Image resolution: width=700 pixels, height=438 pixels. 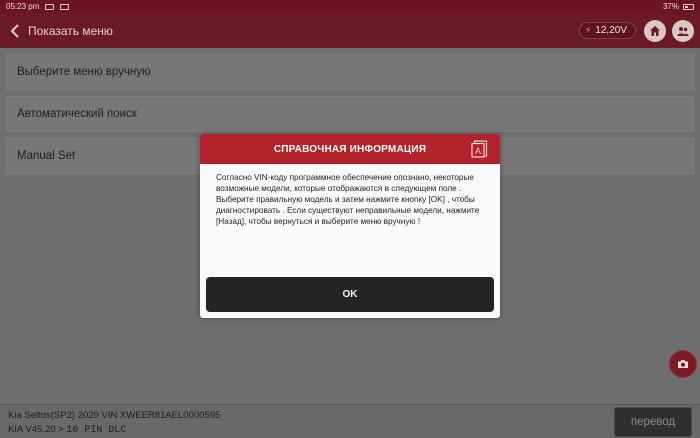 I want to click on back-button, so click(x=15, y=30).